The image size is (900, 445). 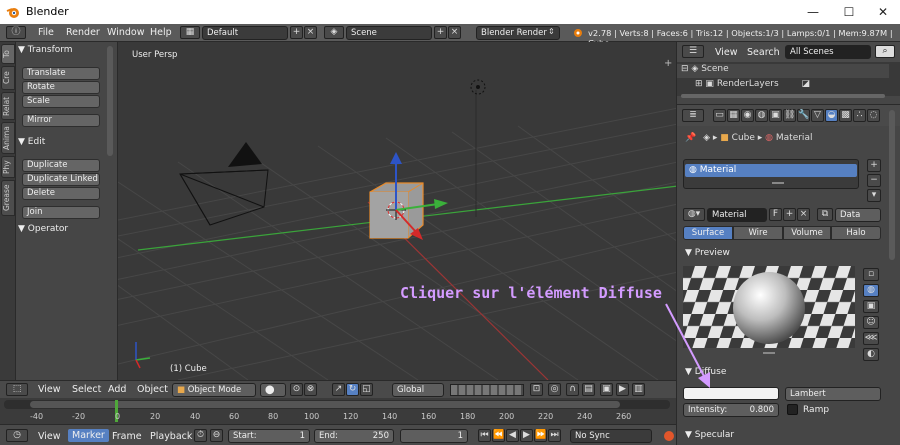 I want to click on region-expand-icon: +, so click(x=668, y=63).